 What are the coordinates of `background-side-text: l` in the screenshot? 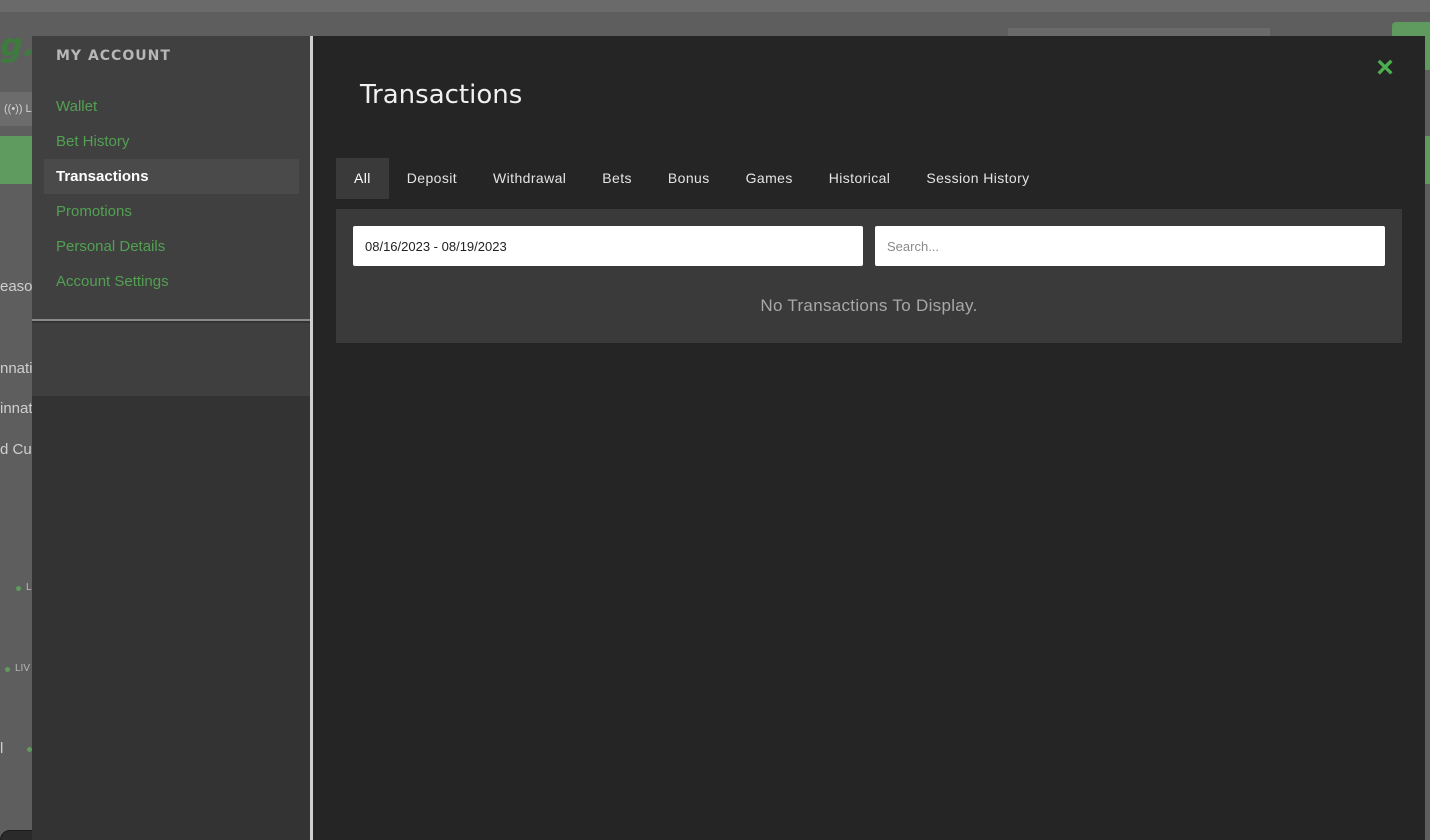 It's located at (2, 748).